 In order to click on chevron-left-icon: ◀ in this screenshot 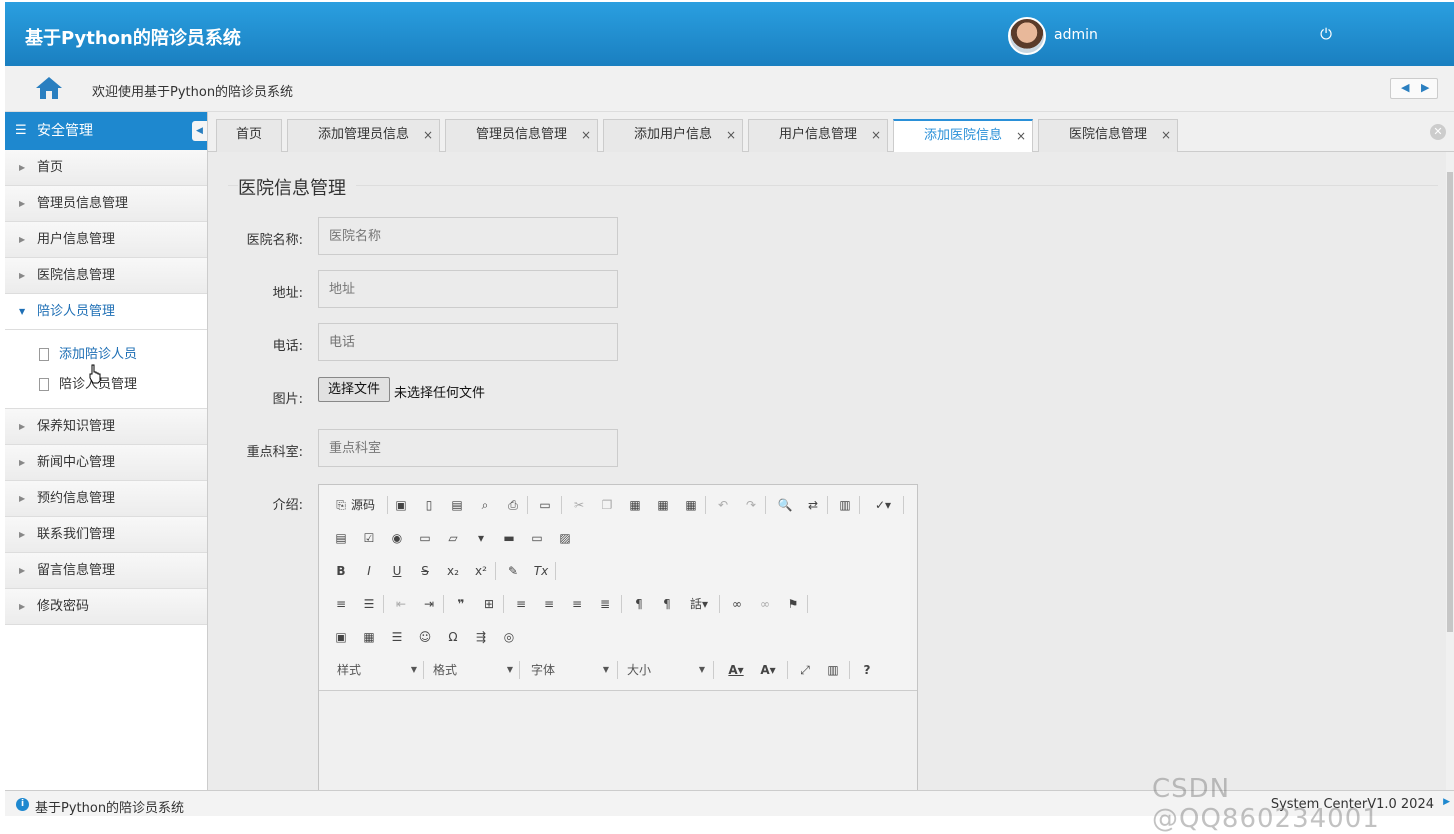, I will do `click(1405, 87)`.